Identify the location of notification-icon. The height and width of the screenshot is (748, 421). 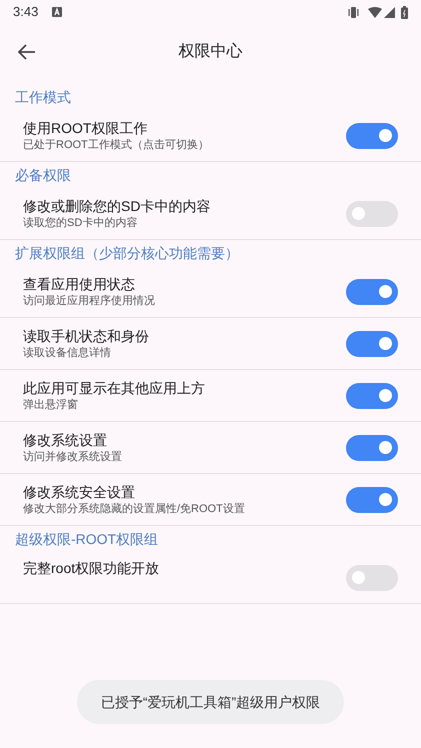
(57, 12).